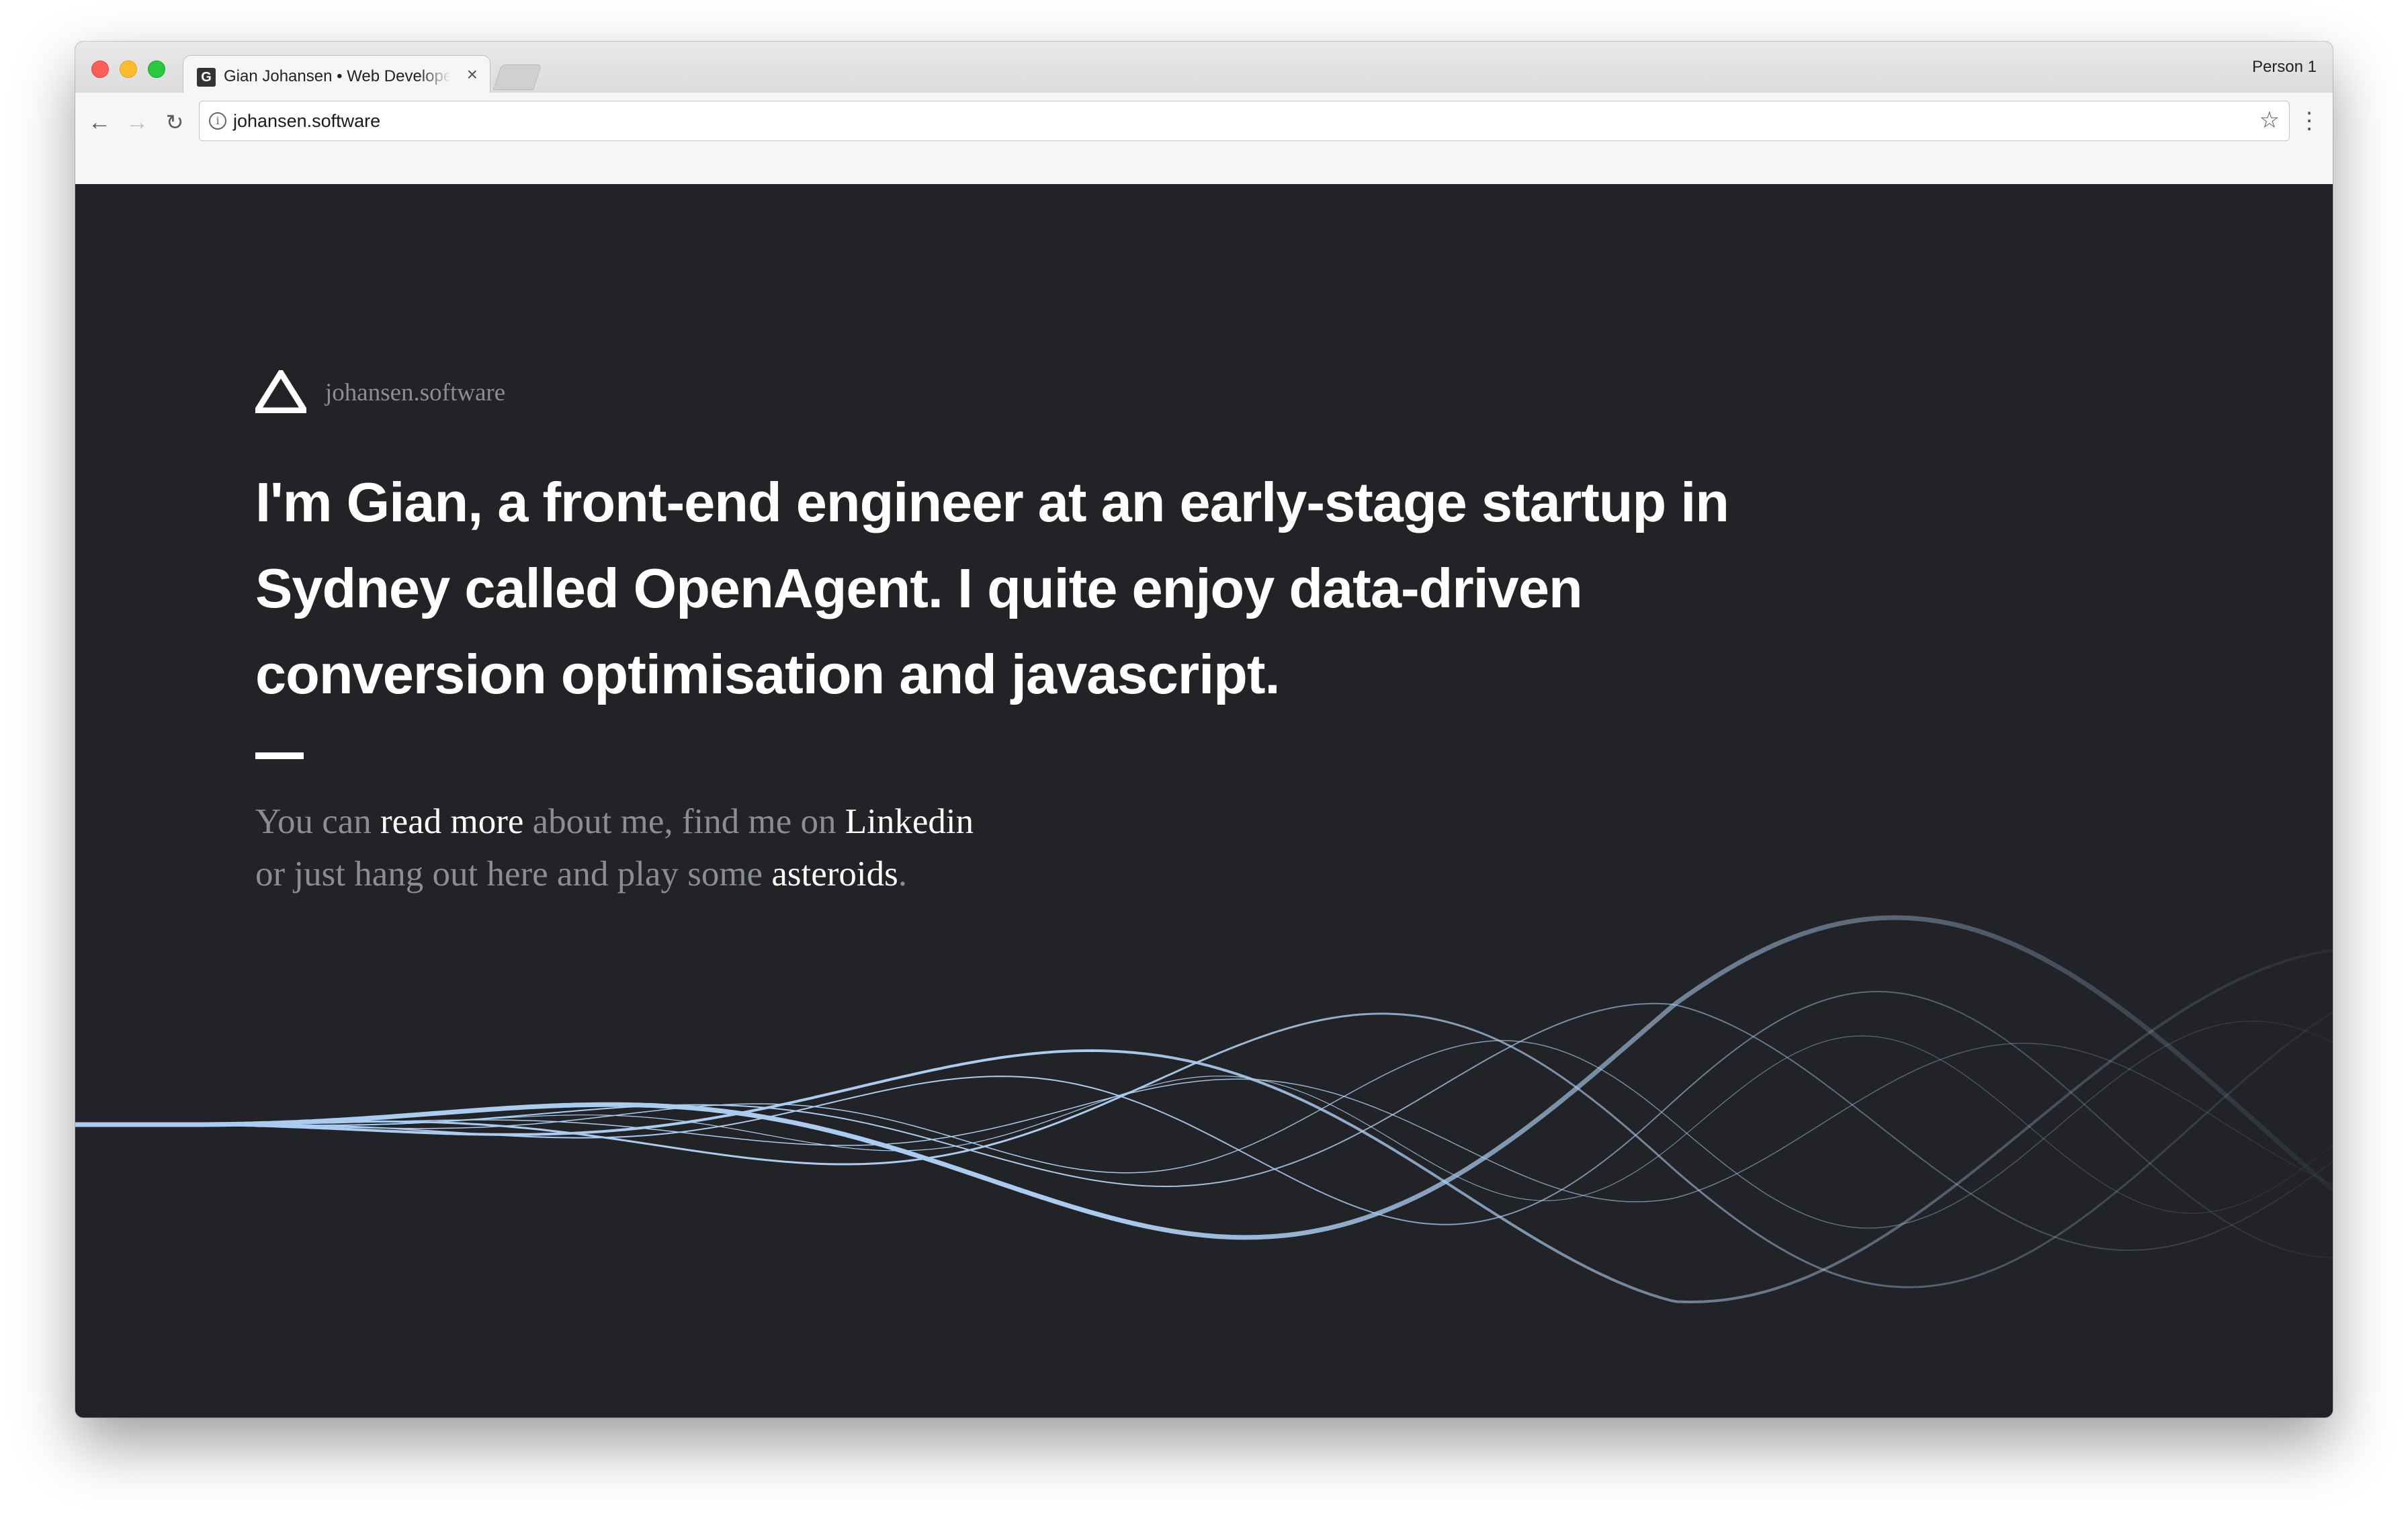 This screenshot has height=1525, width=2408. What do you see at coordinates (2284, 67) in the screenshot?
I see `profile-button: Person 1` at bounding box center [2284, 67].